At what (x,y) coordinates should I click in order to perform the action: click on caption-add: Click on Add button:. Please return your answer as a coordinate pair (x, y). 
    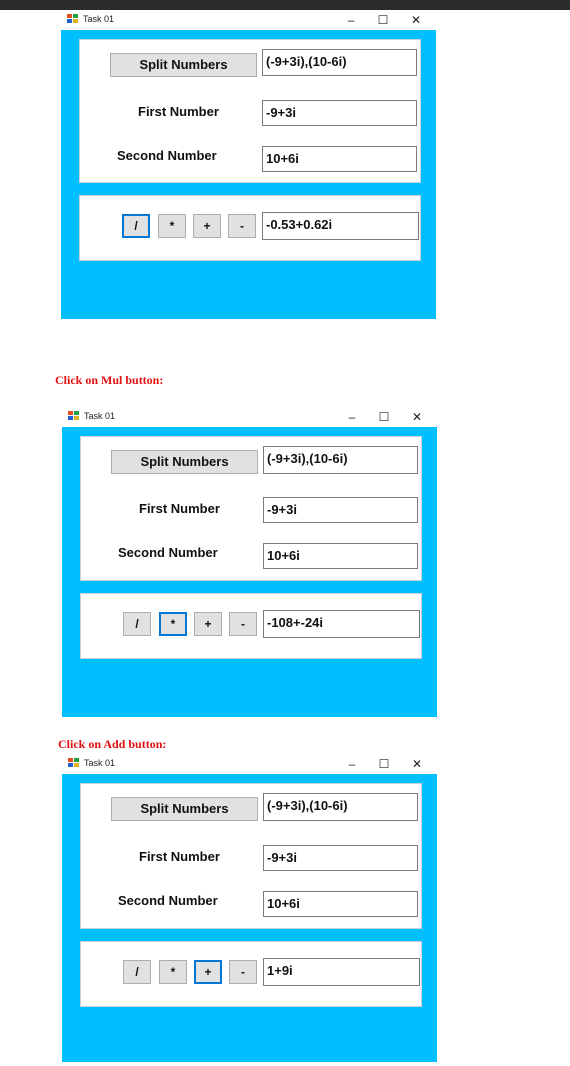
    Looking at the image, I should click on (112, 744).